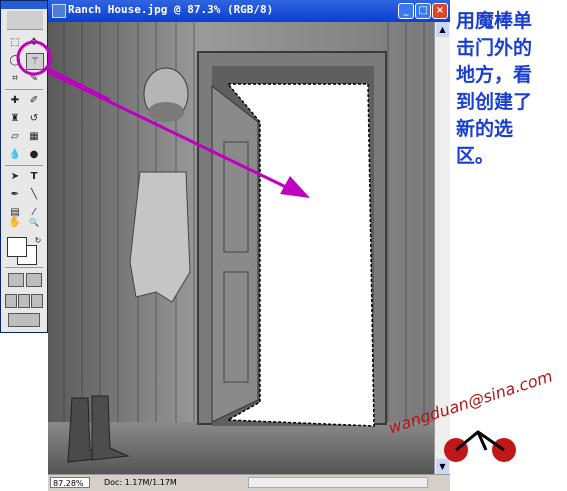 Image resolution: width=567 pixels, height=491 pixels. What do you see at coordinates (34, 154) in the screenshot?
I see `dodge-tool-icon: ●` at bounding box center [34, 154].